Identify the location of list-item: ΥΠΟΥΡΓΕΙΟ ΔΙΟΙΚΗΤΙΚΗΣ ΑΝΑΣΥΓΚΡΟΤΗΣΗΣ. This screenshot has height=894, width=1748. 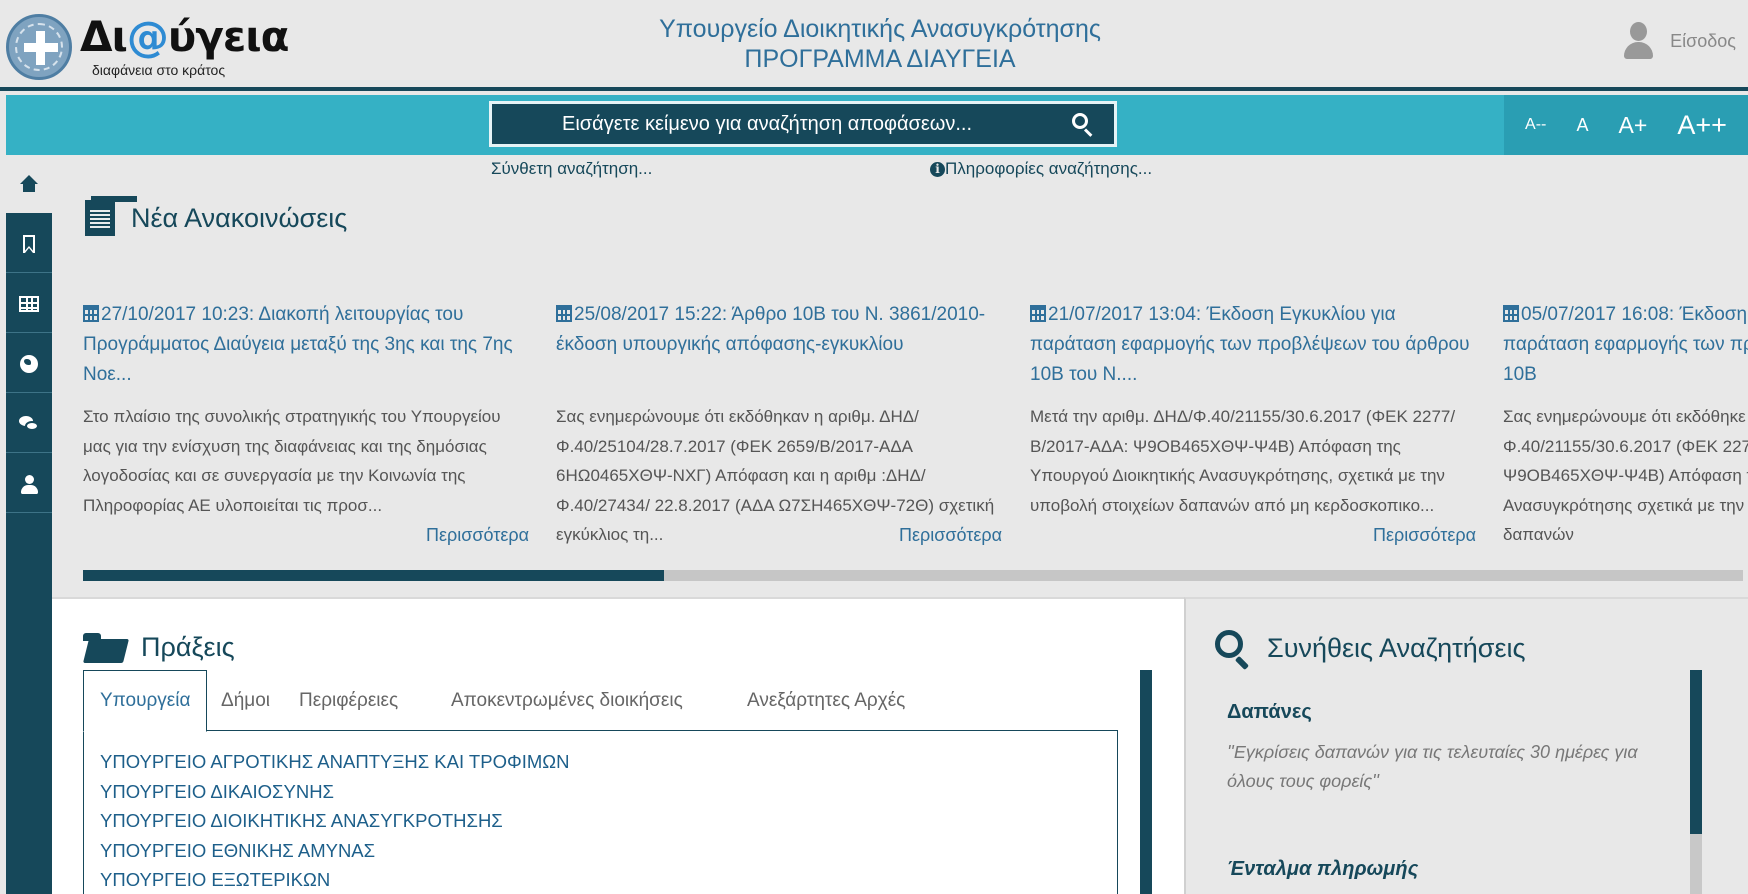
(334, 821).